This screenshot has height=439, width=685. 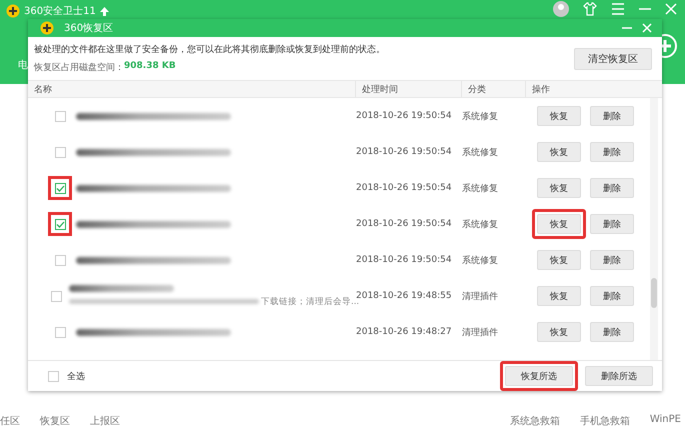 What do you see at coordinates (605, 421) in the screenshot?
I see `bottom-link: 手机急救箱` at bounding box center [605, 421].